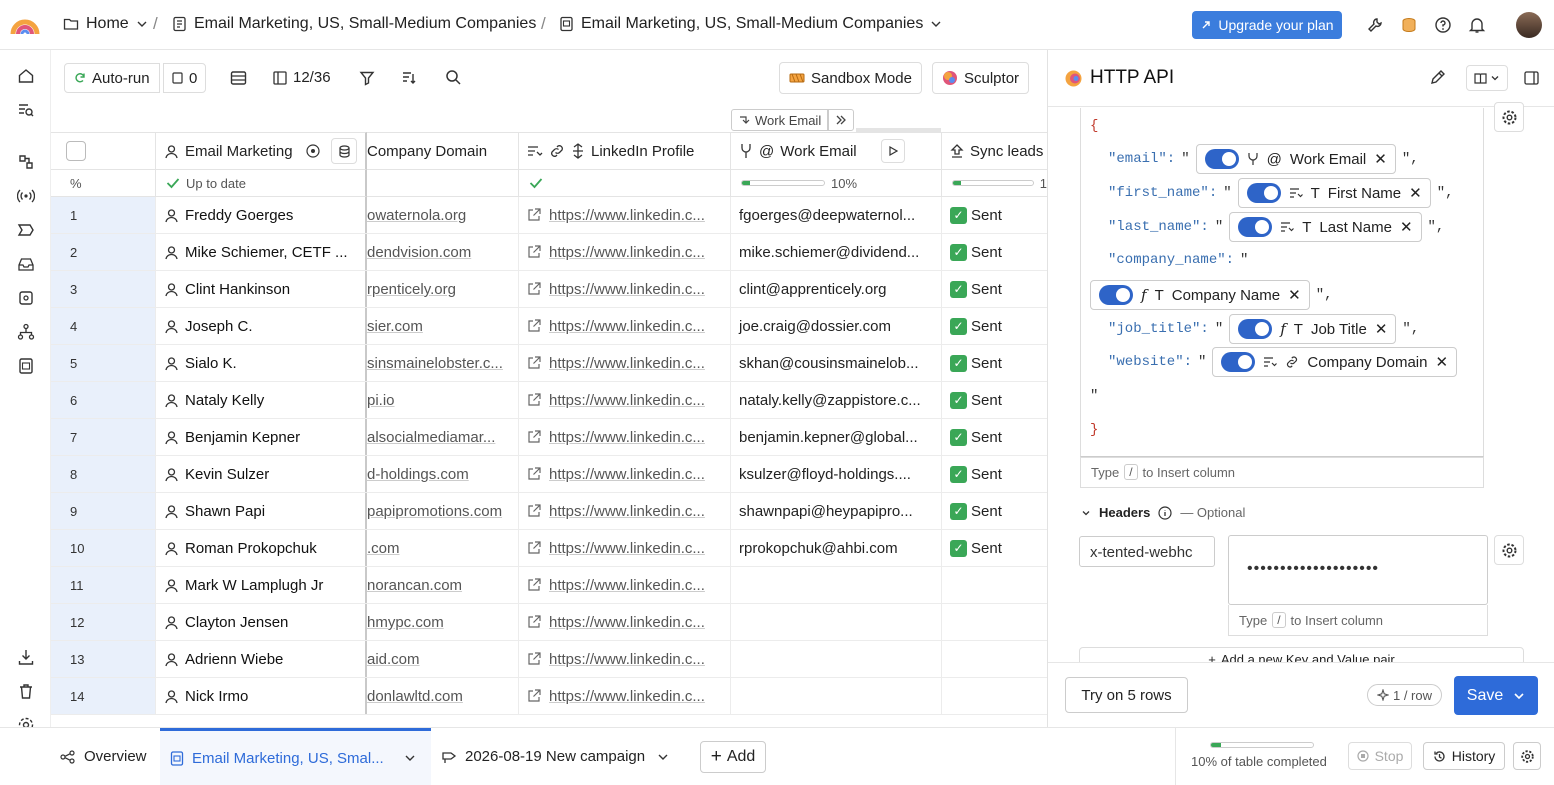 The height and width of the screenshot is (785, 1554). Describe the element at coordinates (26, 332) in the screenshot. I see `hierarchy-icon` at that location.